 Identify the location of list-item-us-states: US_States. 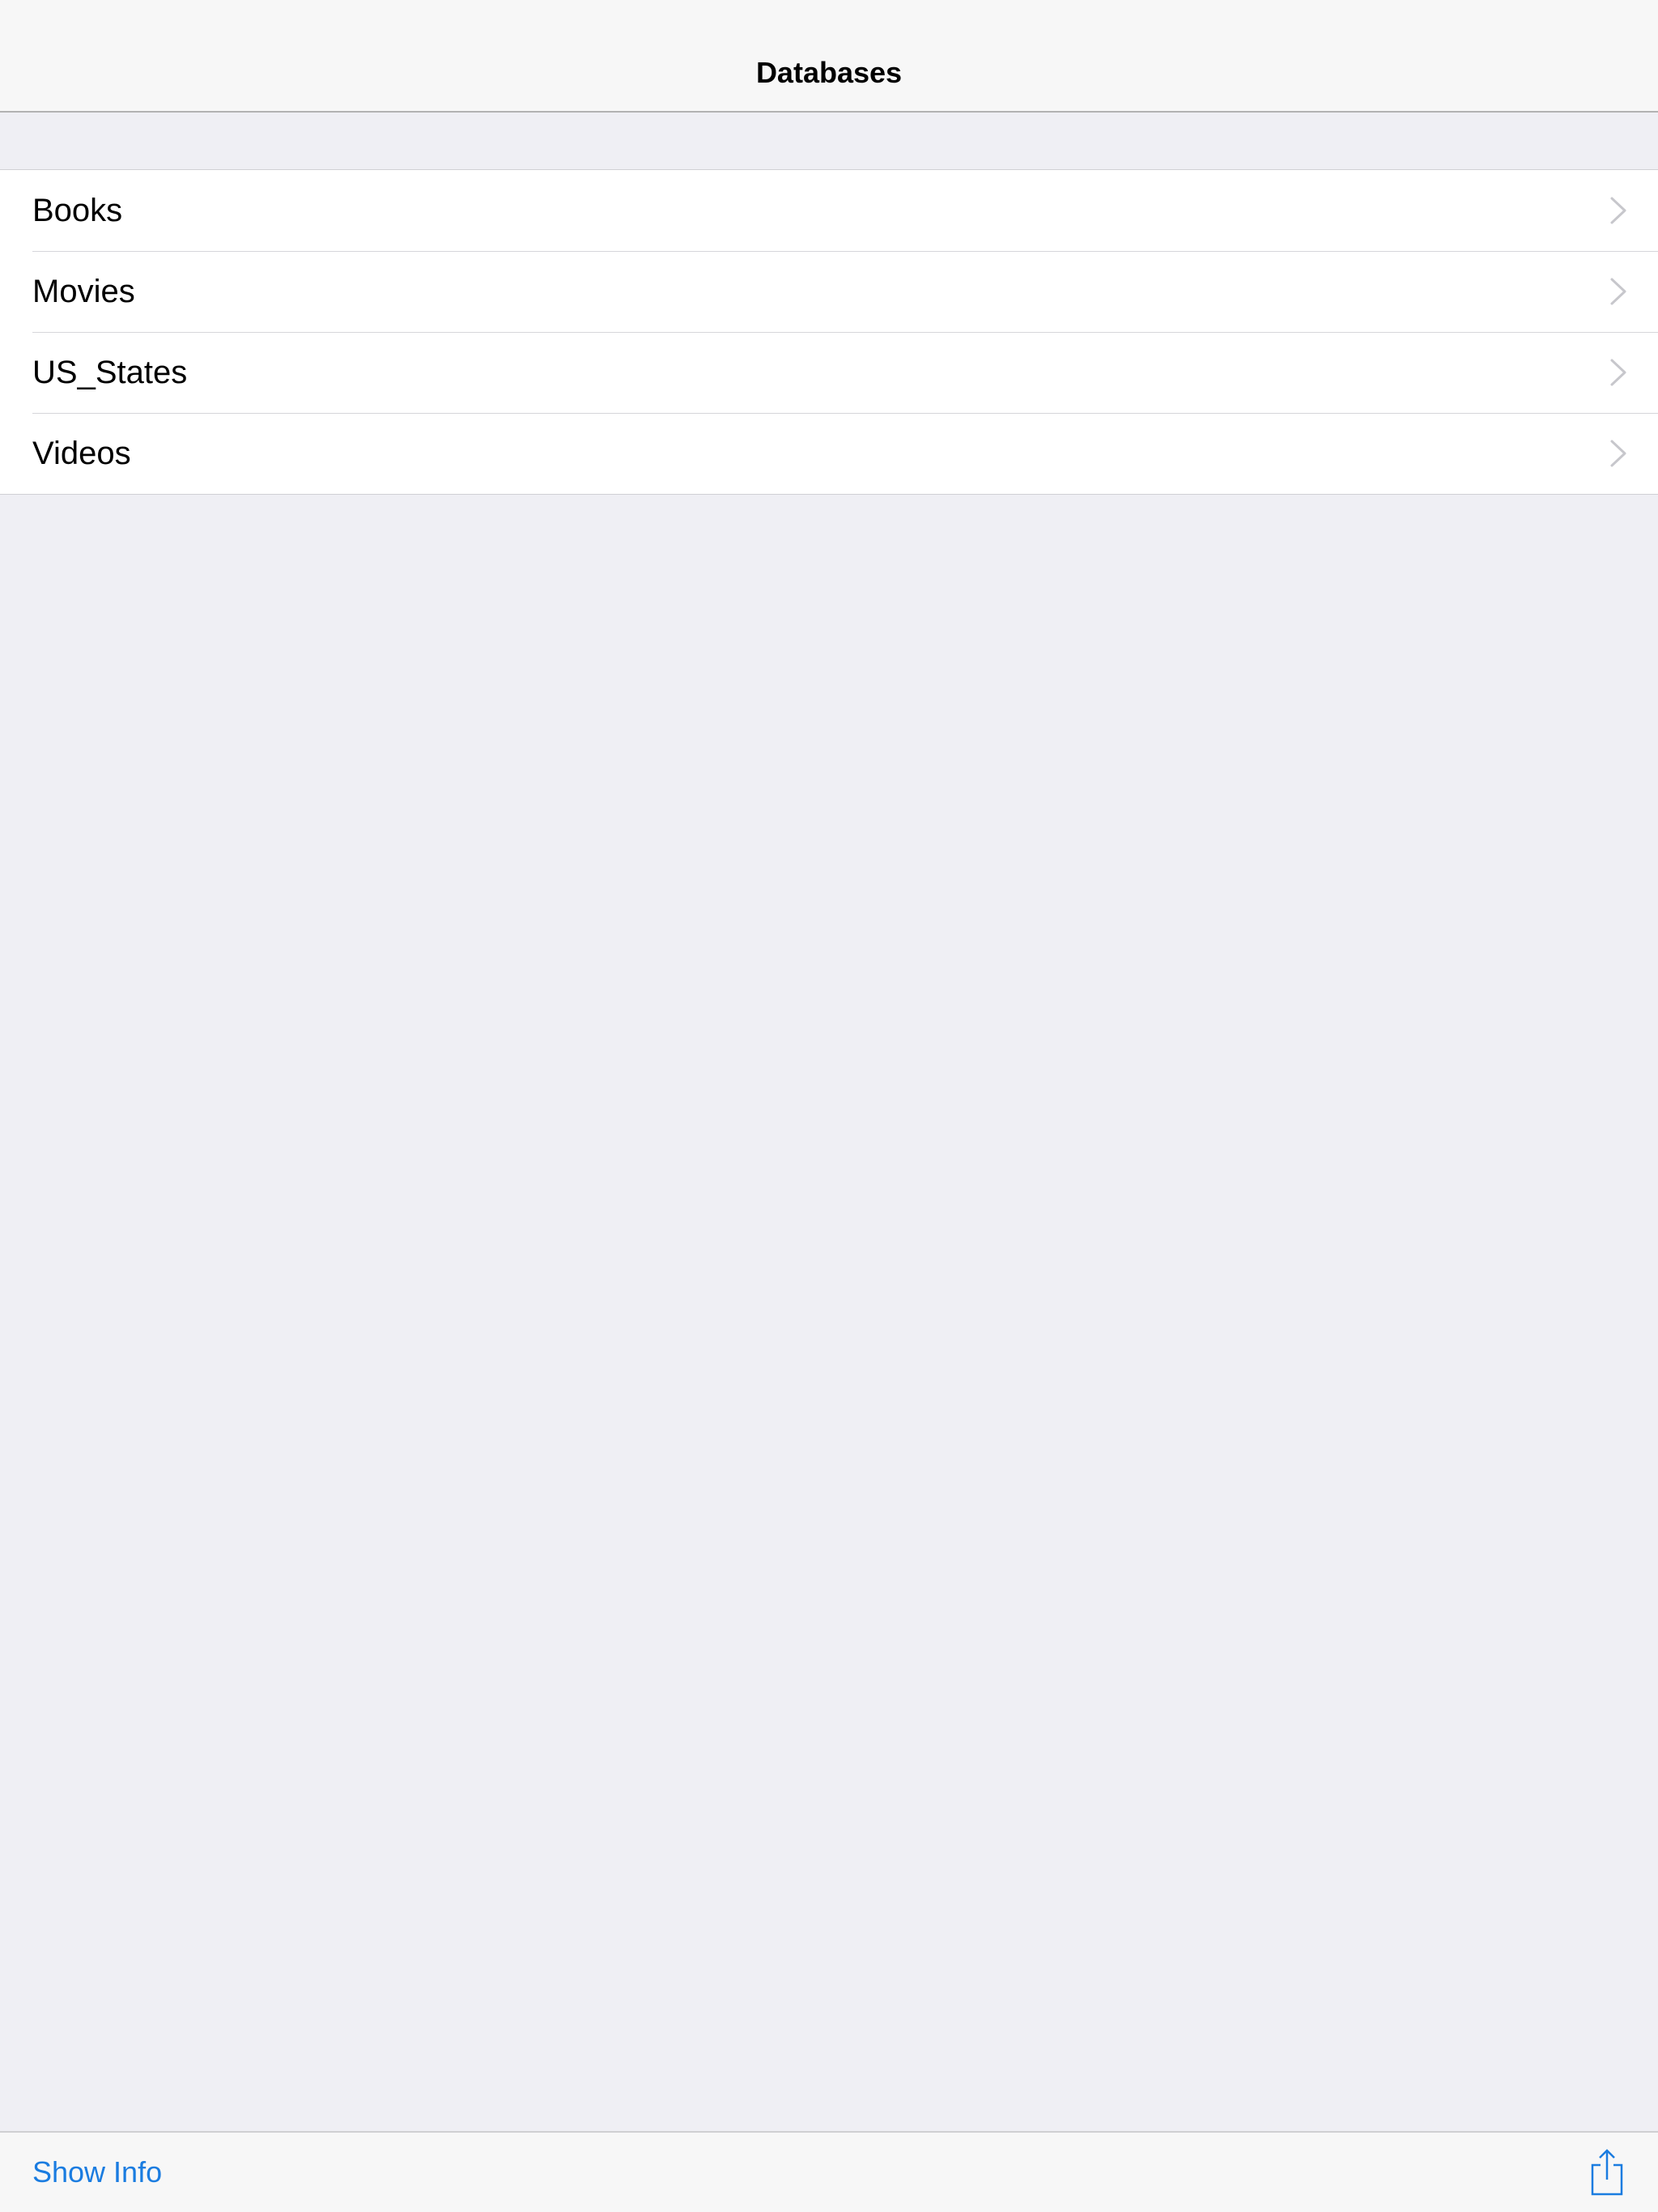
(829, 372).